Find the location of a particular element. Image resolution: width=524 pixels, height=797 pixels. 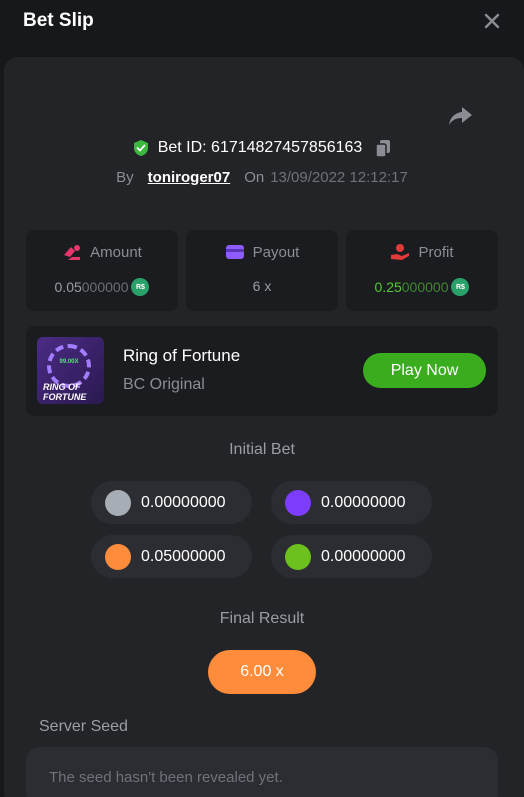

final-result-badge: 6.00 x is located at coordinates (262, 672).